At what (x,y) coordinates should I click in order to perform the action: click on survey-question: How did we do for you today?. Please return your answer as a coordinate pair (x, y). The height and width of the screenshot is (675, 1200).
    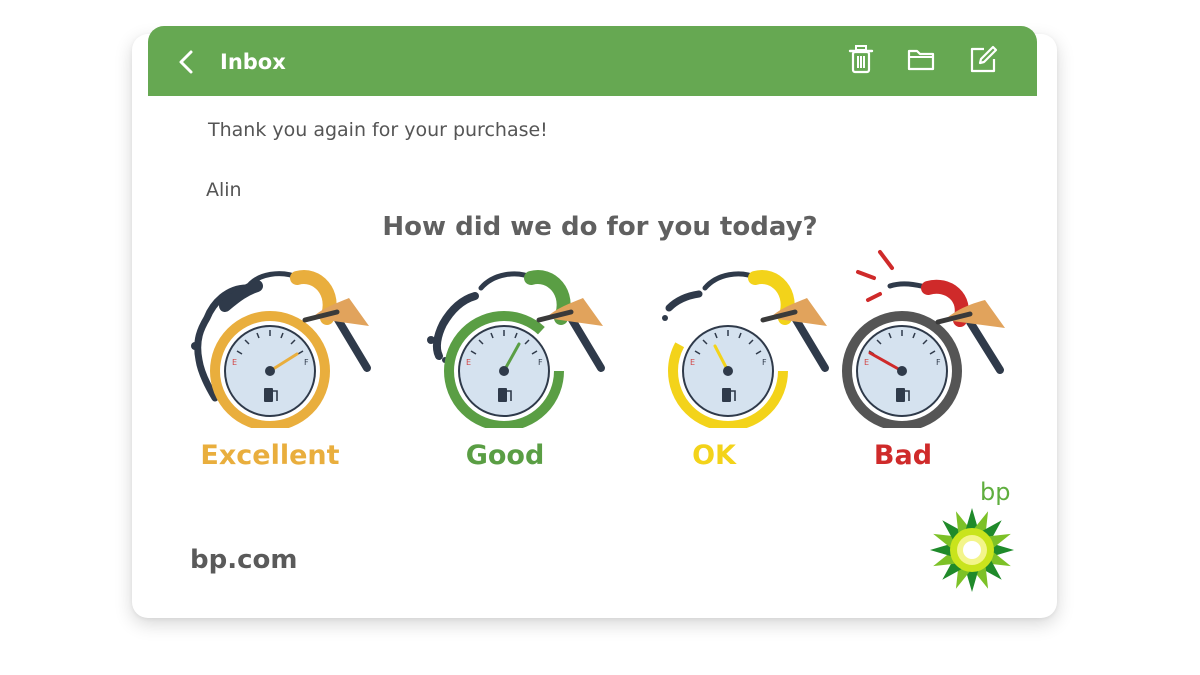
    Looking at the image, I should click on (600, 227).